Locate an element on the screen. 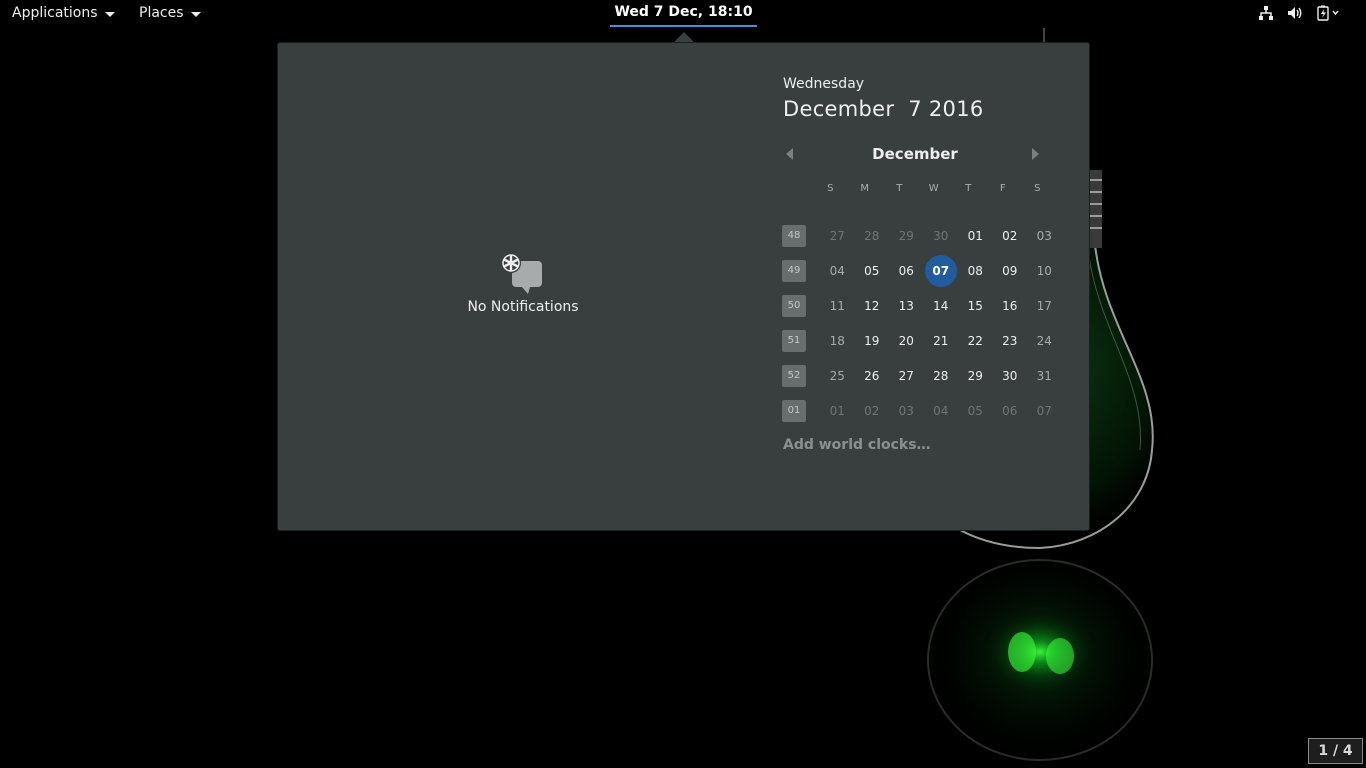 This screenshot has height=768, width=1366. applications-menu: Applications is located at coordinates (63, 13).